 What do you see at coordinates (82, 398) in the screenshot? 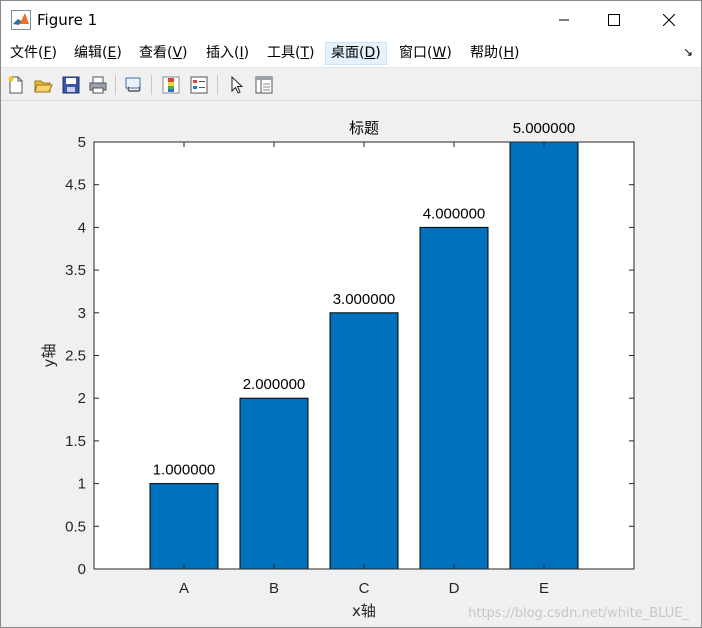
I see `y-tick-label: 2` at bounding box center [82, 398].